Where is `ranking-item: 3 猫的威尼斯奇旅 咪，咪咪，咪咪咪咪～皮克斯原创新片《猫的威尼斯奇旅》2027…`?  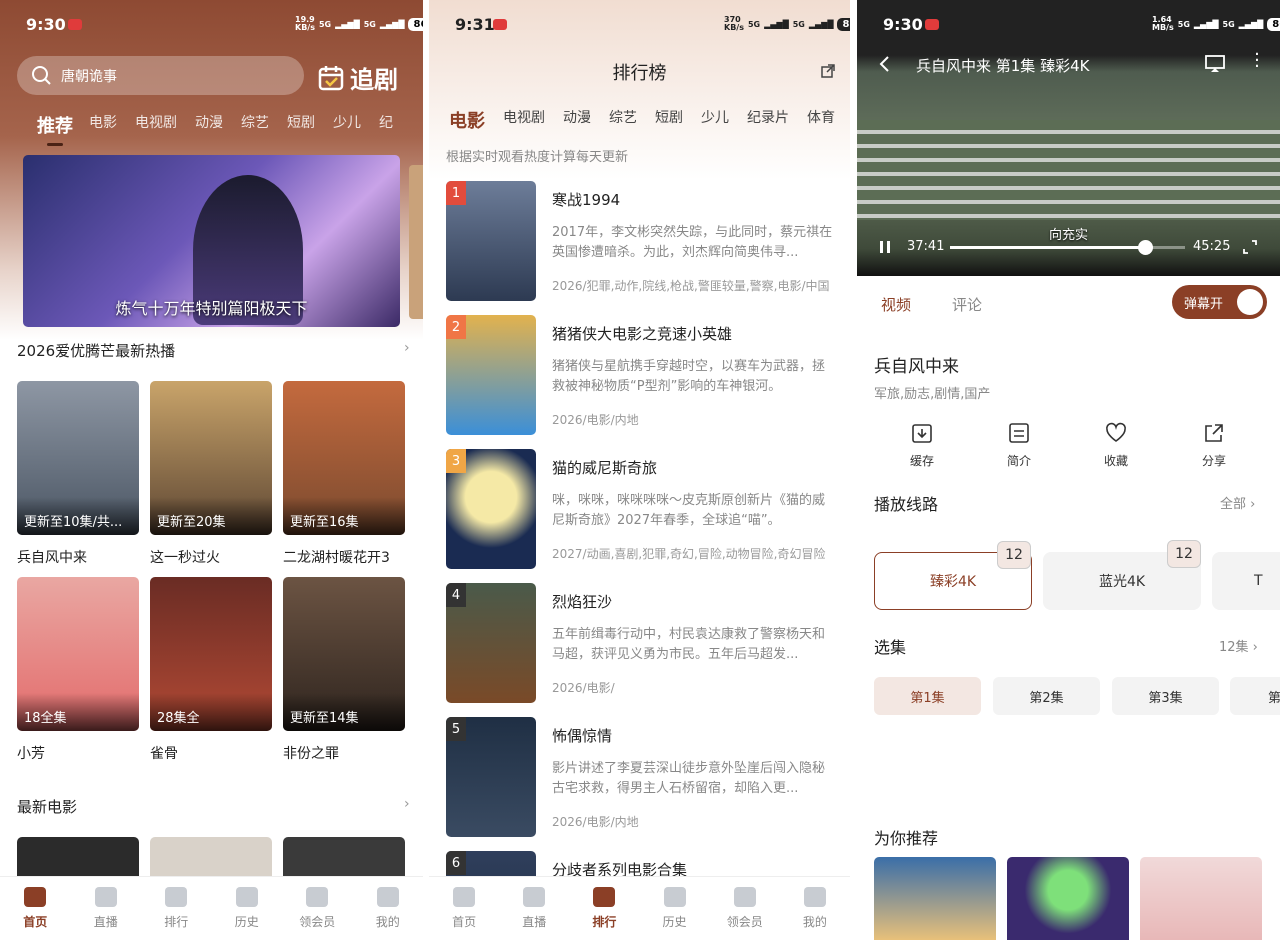 ranking-item: 3 猫的威尼斯奇旅 咪，咪咪，咪咪咪咪～皮克斯原创新片《猫的威尼斯奇旅》2027… is located at coordinates (646, 509).